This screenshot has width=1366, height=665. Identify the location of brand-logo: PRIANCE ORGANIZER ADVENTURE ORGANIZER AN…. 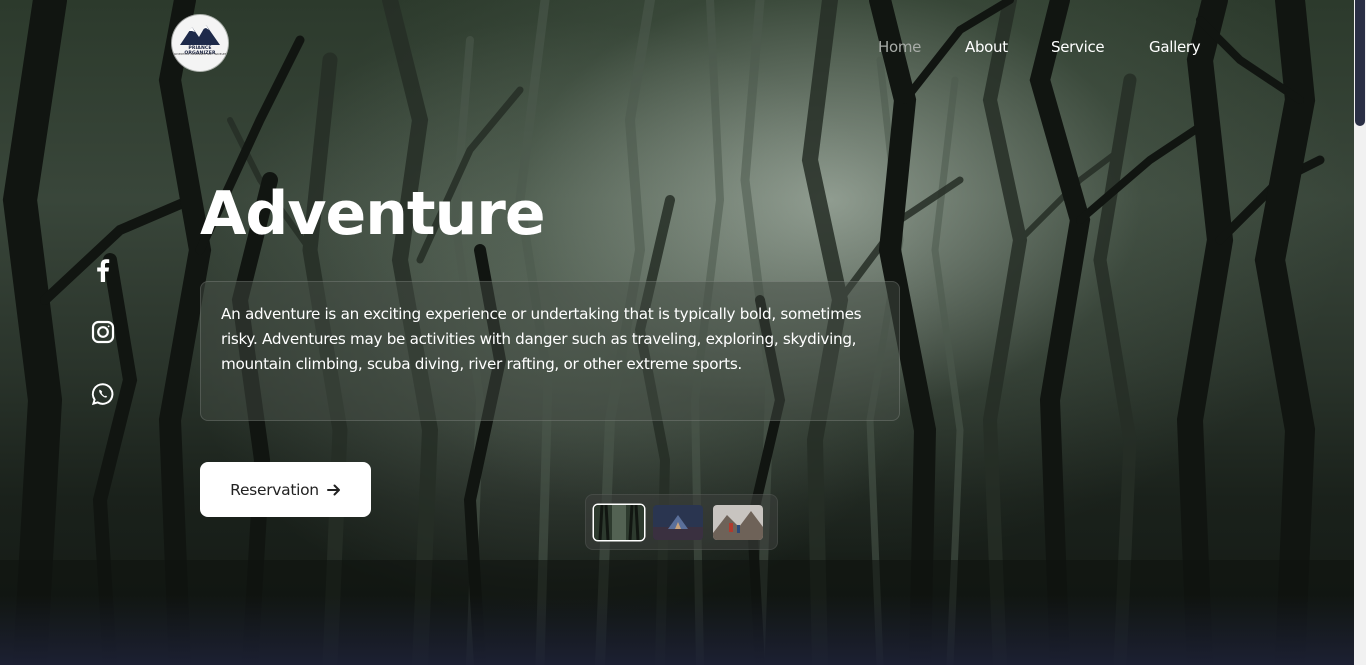
(200, 43).